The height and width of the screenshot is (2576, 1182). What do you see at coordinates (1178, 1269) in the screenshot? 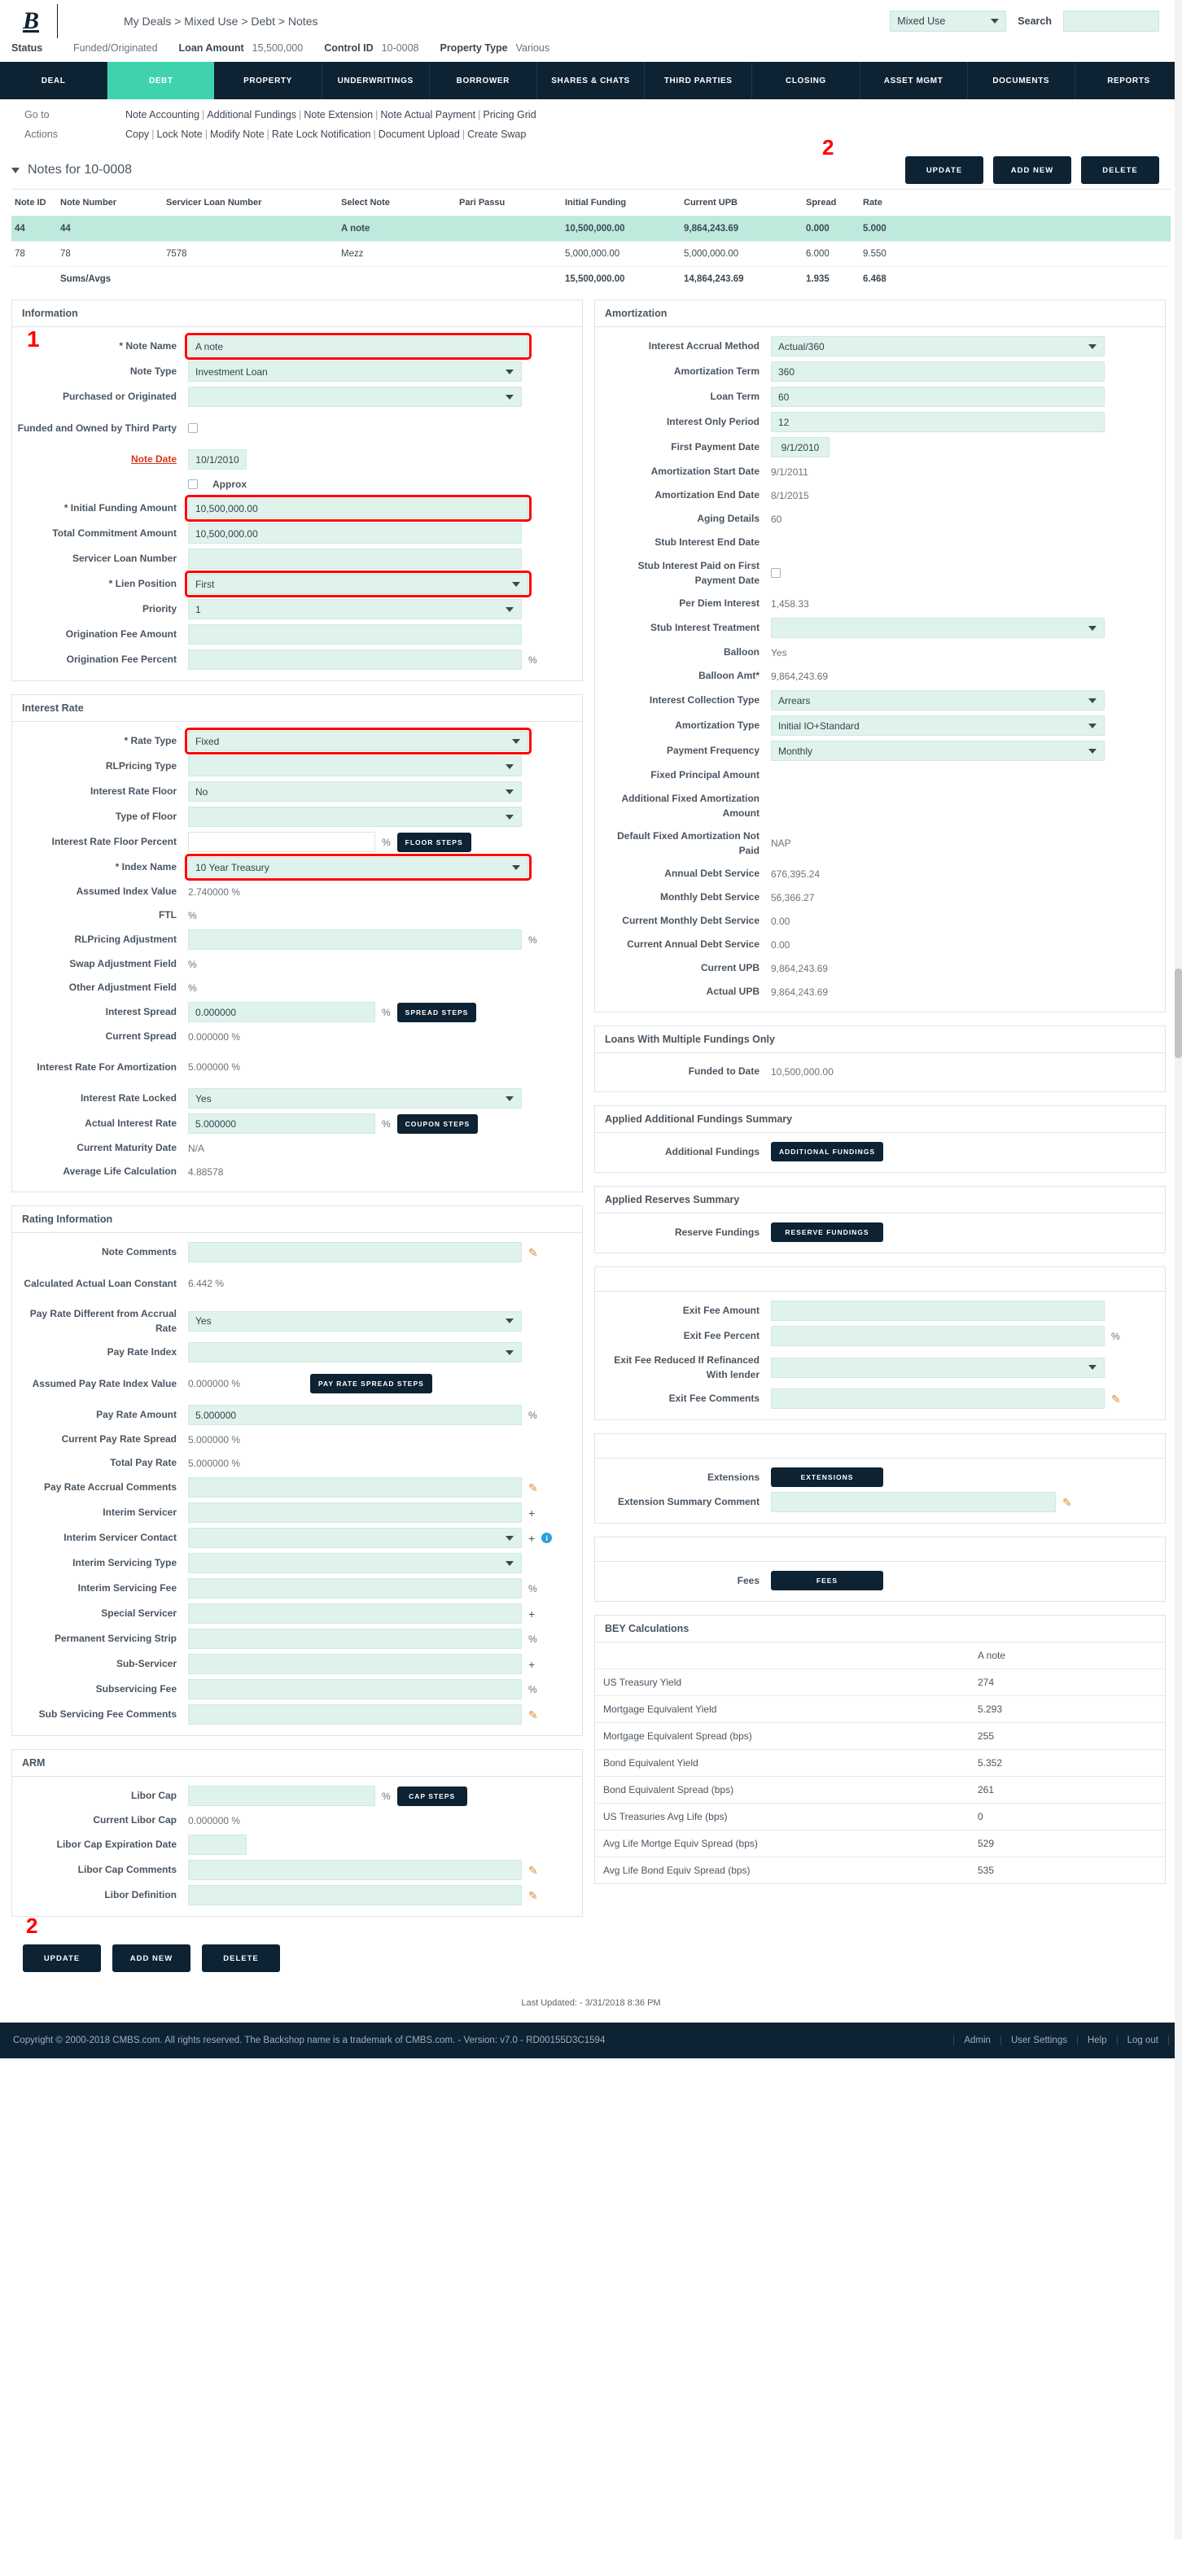
I see `page-scrollbar-track` at bounding box center [1178, 1269].